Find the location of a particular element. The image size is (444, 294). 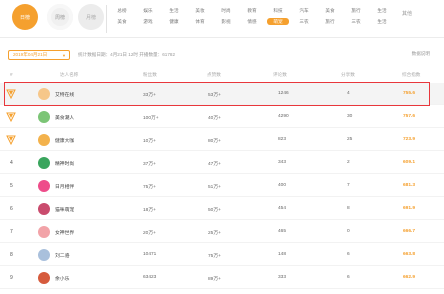

rank-number: 6 is located at coordinates (11, 209).